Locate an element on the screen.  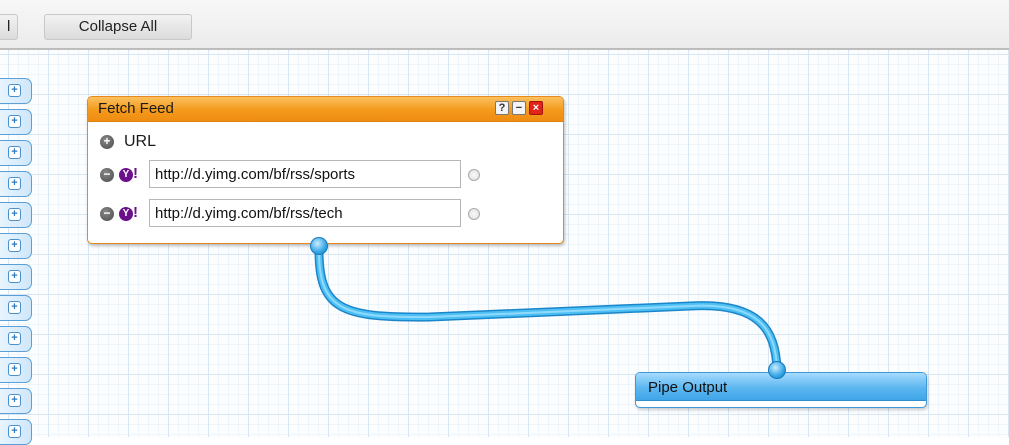
toolbar-button-partial: l is located at coordinates (9, 27).